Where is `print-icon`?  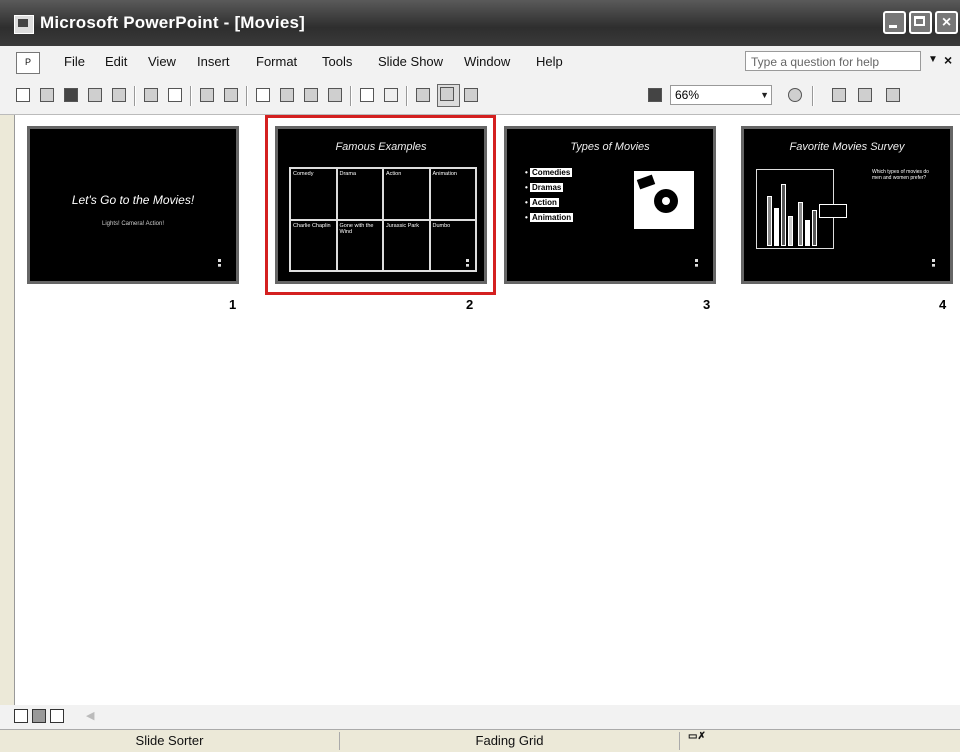
print-icon is located at coordinates (151, 95).